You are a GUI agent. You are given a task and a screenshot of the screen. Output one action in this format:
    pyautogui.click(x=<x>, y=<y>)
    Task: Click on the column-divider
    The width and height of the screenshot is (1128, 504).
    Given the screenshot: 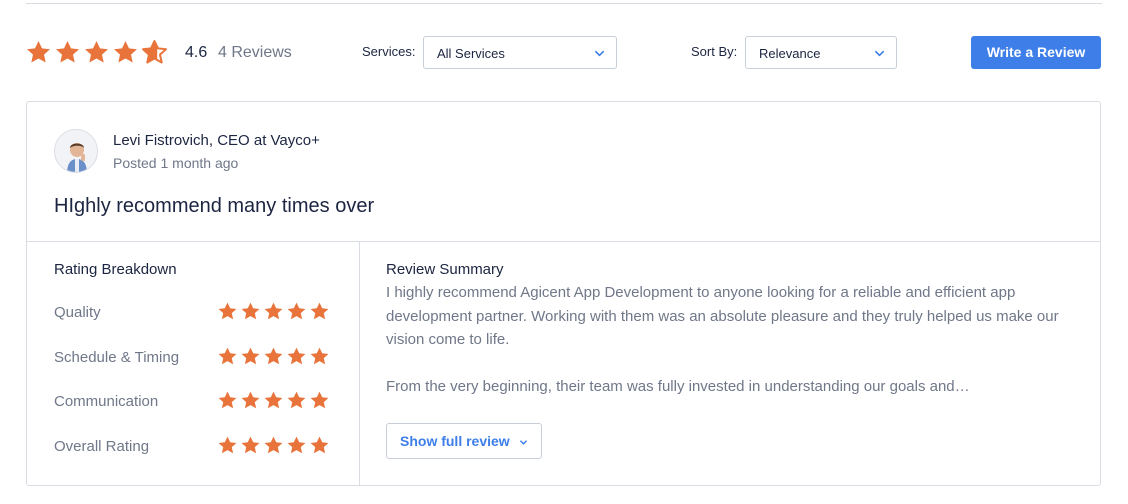 What is the action you would take?
    pyautogui.click(x=359, y=363)
    